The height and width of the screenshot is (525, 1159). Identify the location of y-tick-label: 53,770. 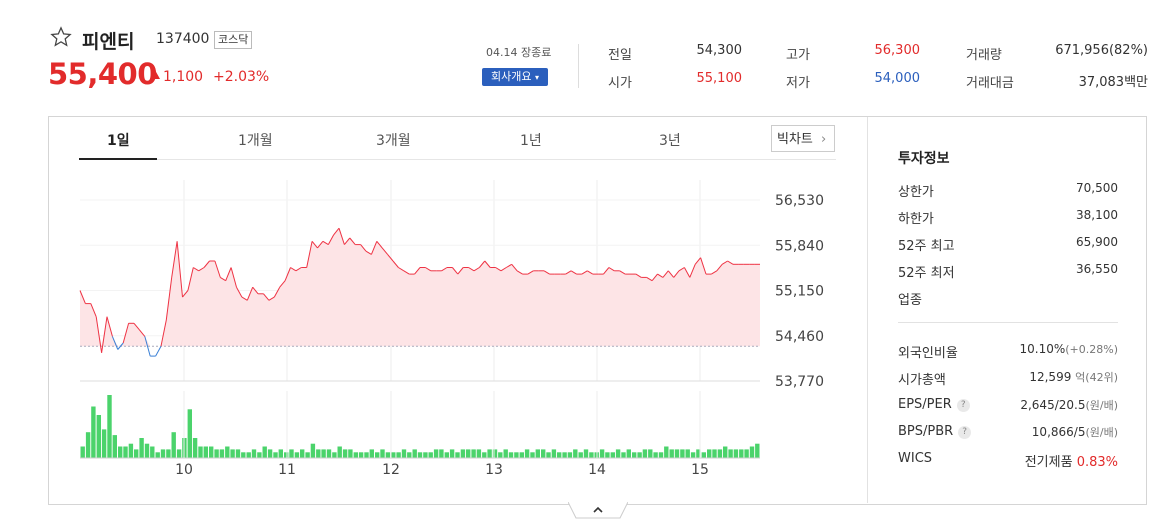
(799, 382).